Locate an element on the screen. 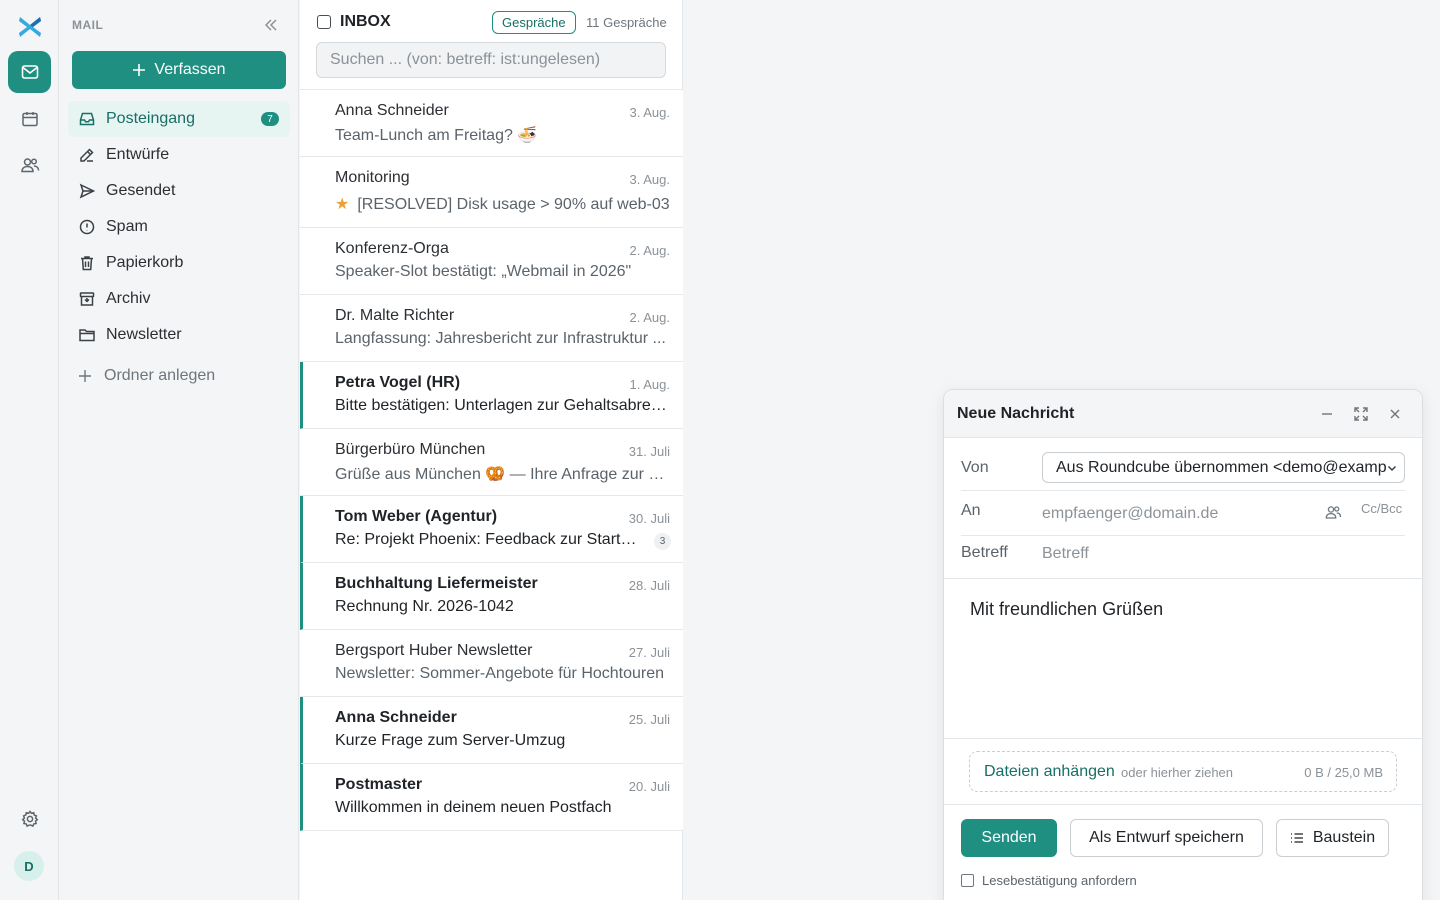 The image size is (1440, 900). rail-contacts-button is located at coordinates (29, 165).